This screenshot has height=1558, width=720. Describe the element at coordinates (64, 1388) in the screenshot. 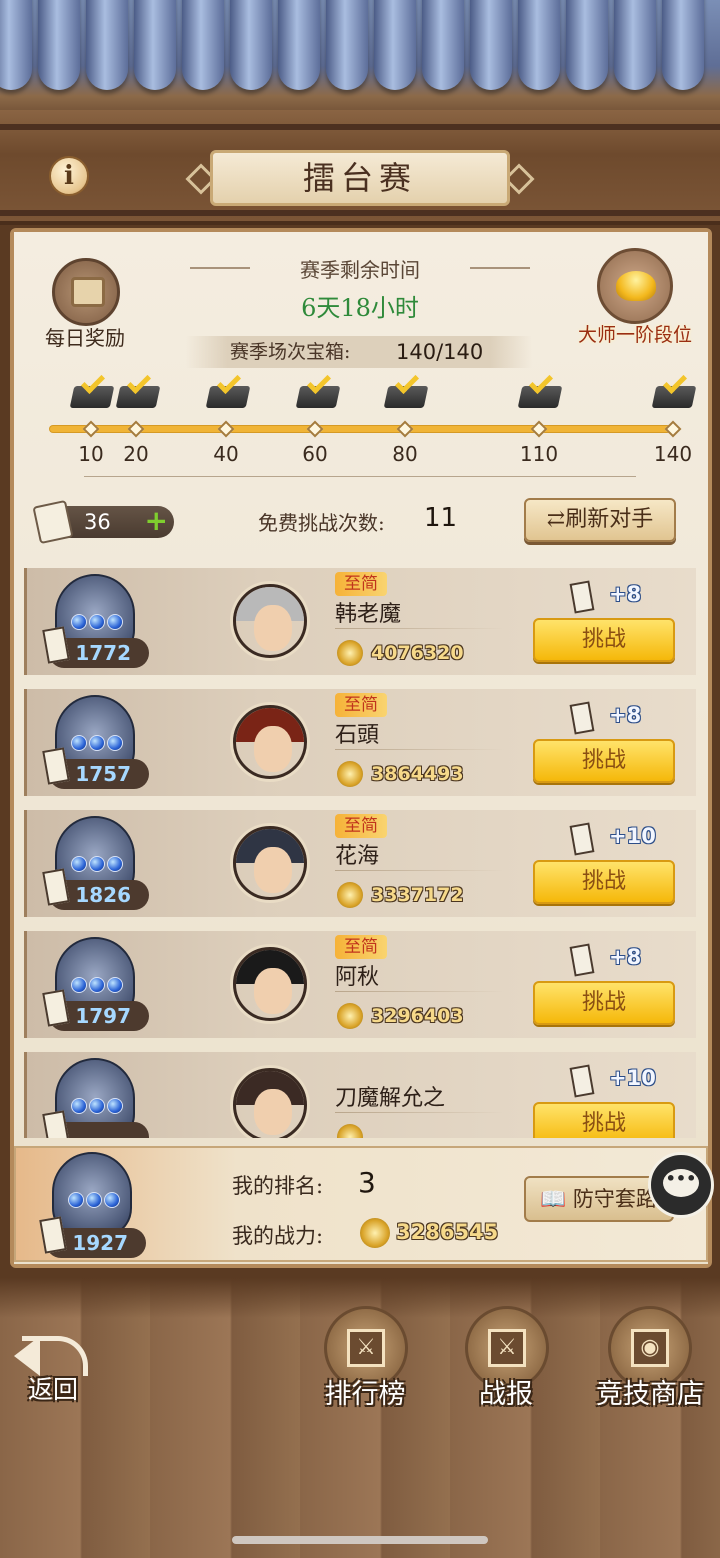

I see `back-label: 返回` at that location.